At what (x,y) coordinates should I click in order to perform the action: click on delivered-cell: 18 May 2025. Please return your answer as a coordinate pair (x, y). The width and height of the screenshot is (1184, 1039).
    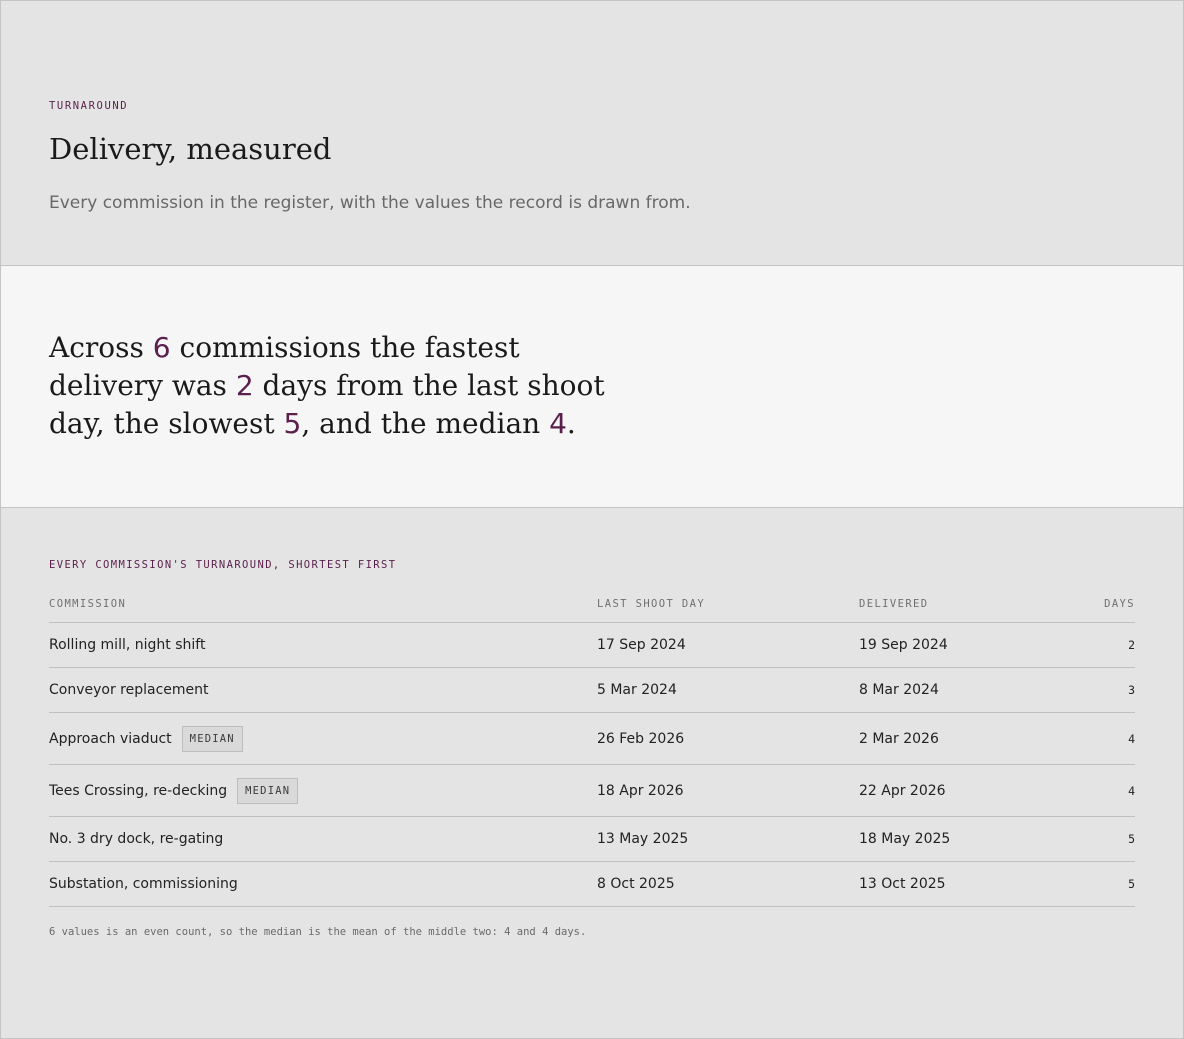
    Looking at the image, I should click on (959, 839).